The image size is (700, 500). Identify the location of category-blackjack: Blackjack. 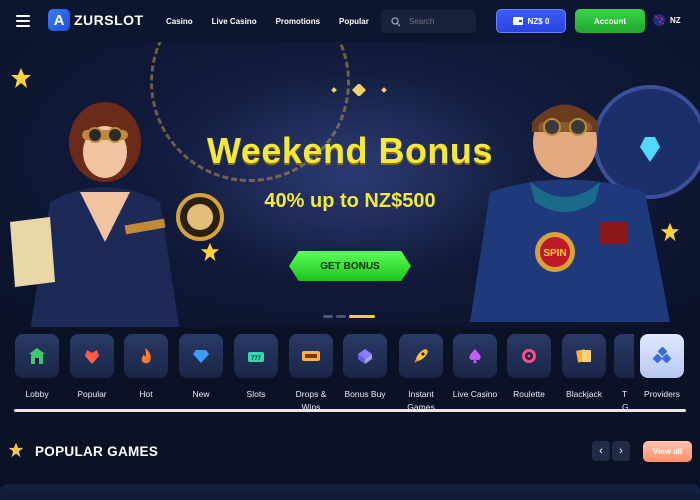
(584, 367).